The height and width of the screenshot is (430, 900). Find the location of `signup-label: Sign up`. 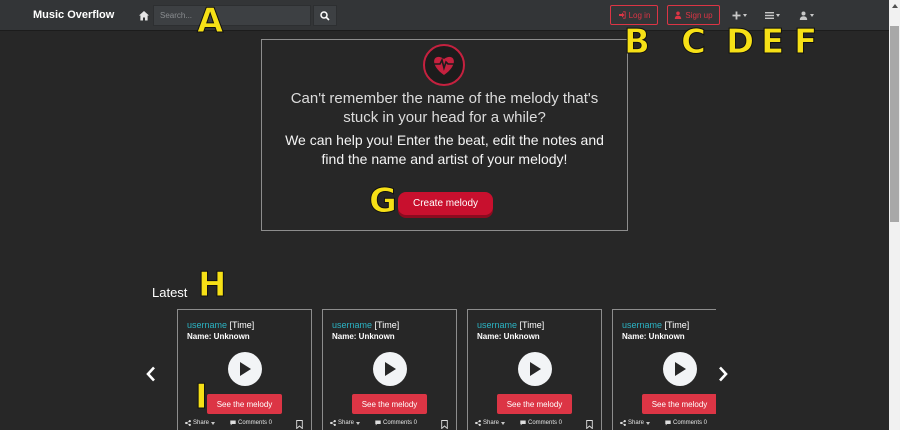

signup-label: Sign up is located at coordinates (699, 15).